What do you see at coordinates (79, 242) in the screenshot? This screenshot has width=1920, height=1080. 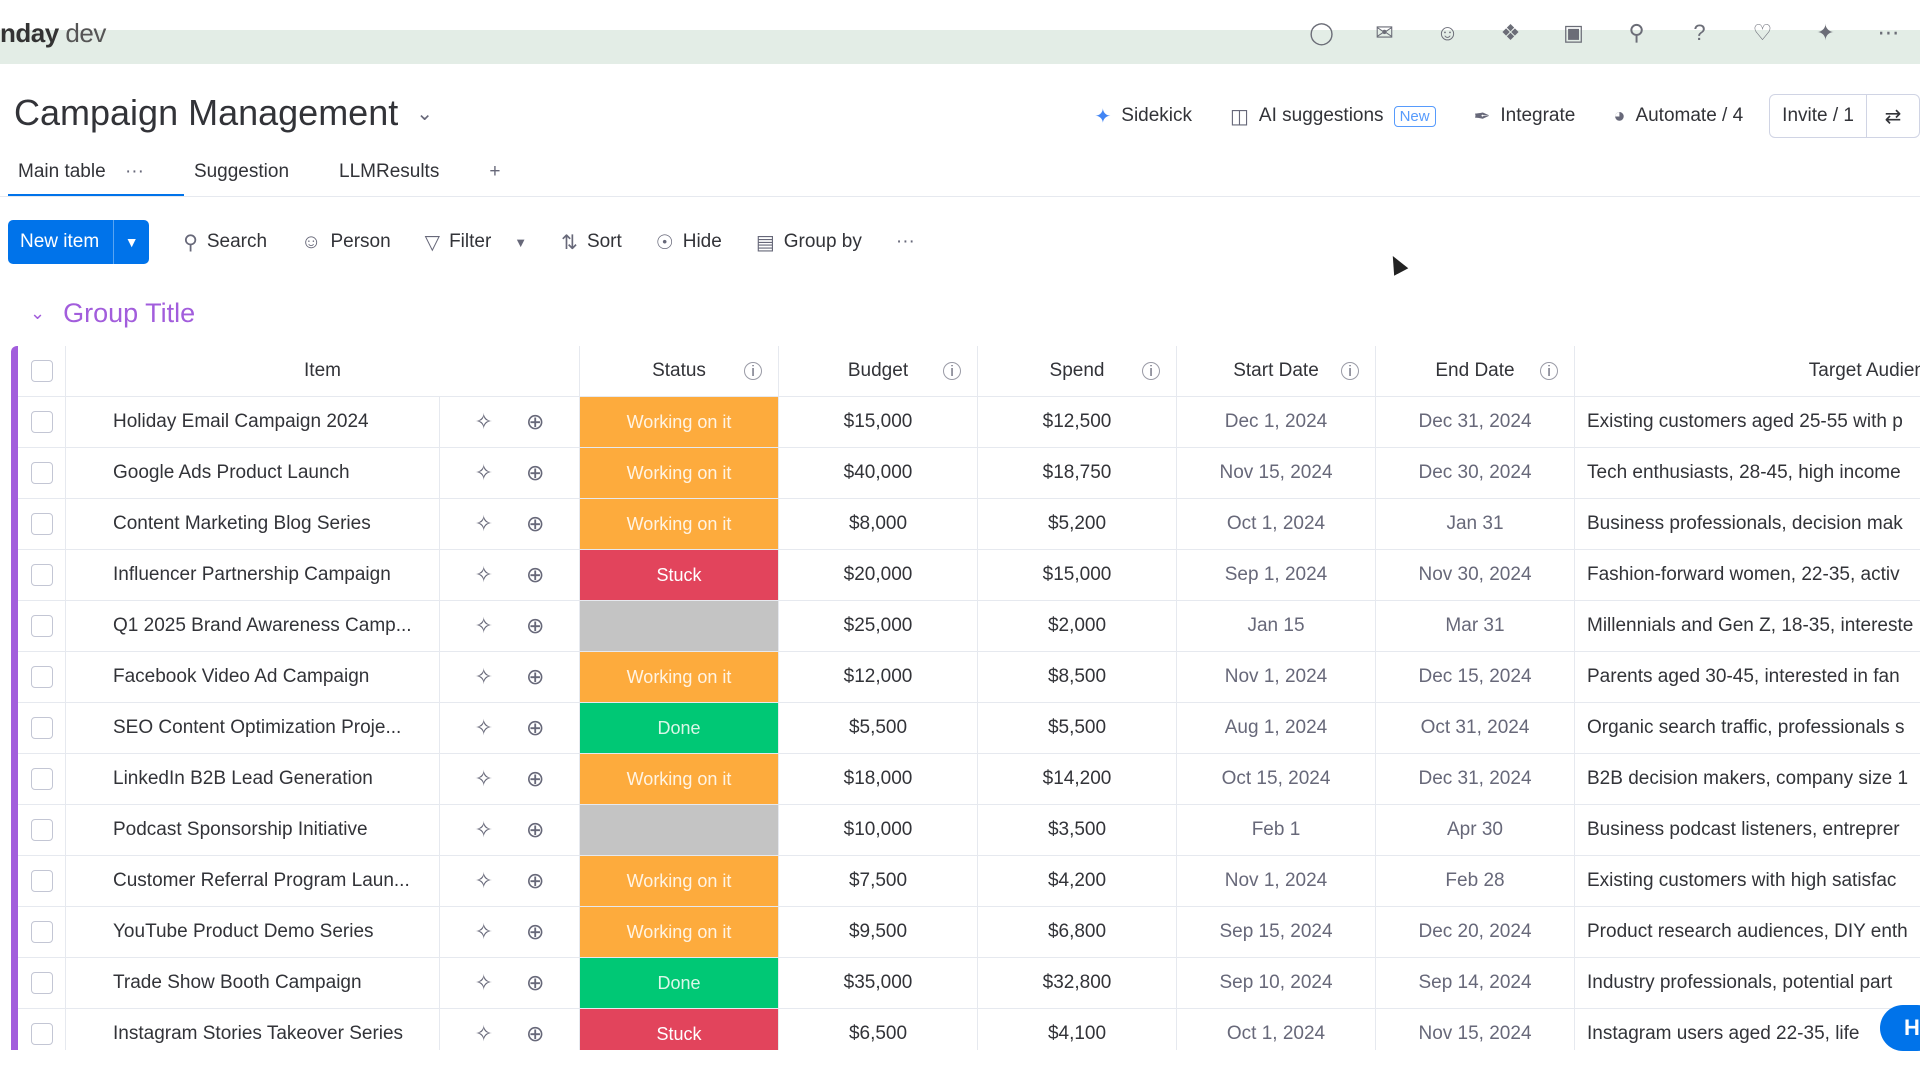 I see `new-item-button: New item ▼` at bounding box center [79, 242].